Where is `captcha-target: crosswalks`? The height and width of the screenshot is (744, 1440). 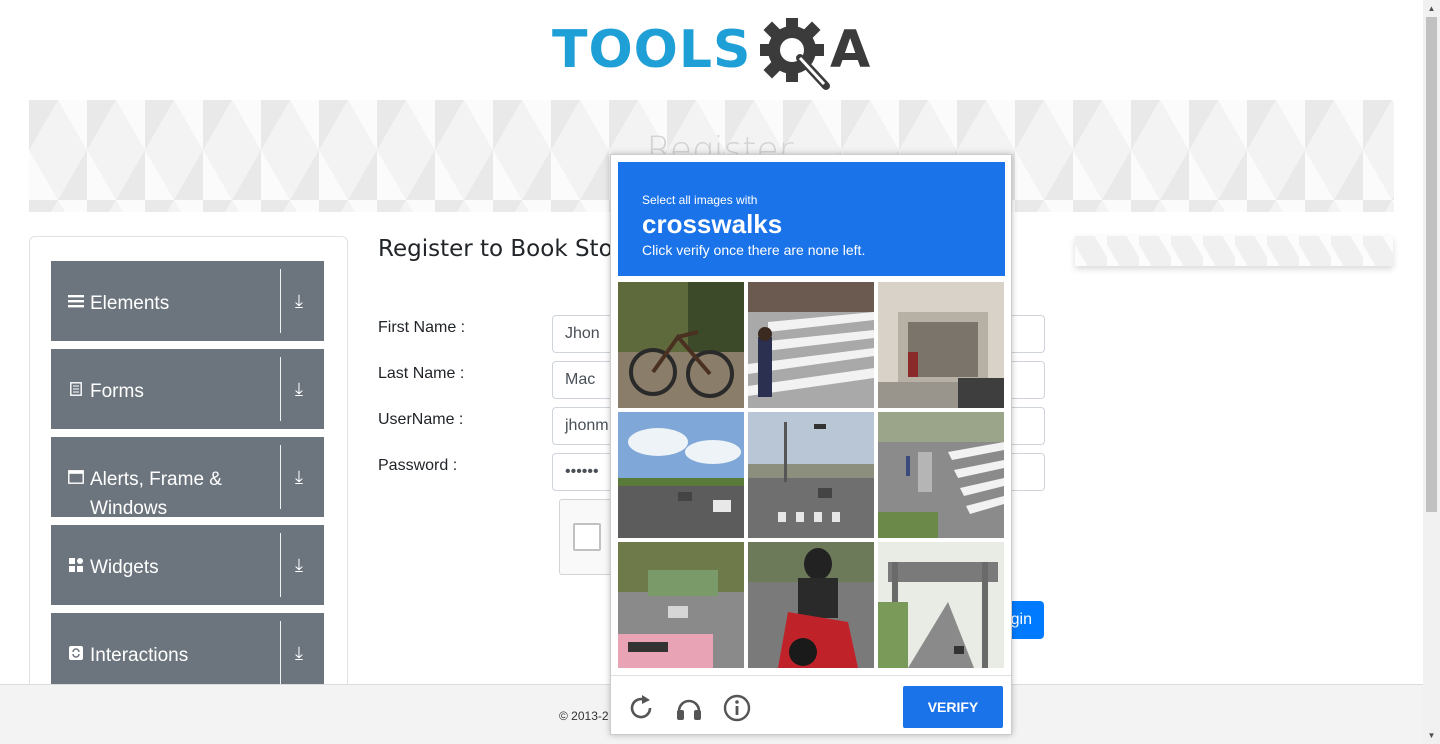 captcha-target: crosswalks is located at coordinates (712, 224).